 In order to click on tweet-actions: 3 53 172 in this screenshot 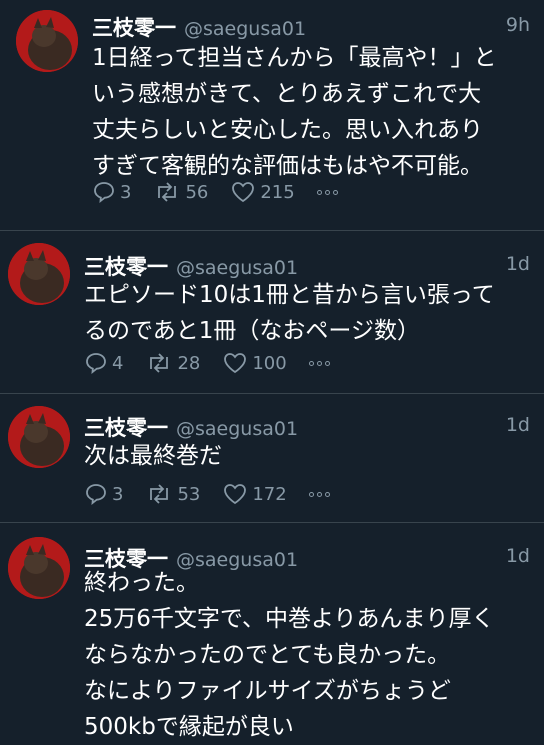, I will do `click(207, 494)`.